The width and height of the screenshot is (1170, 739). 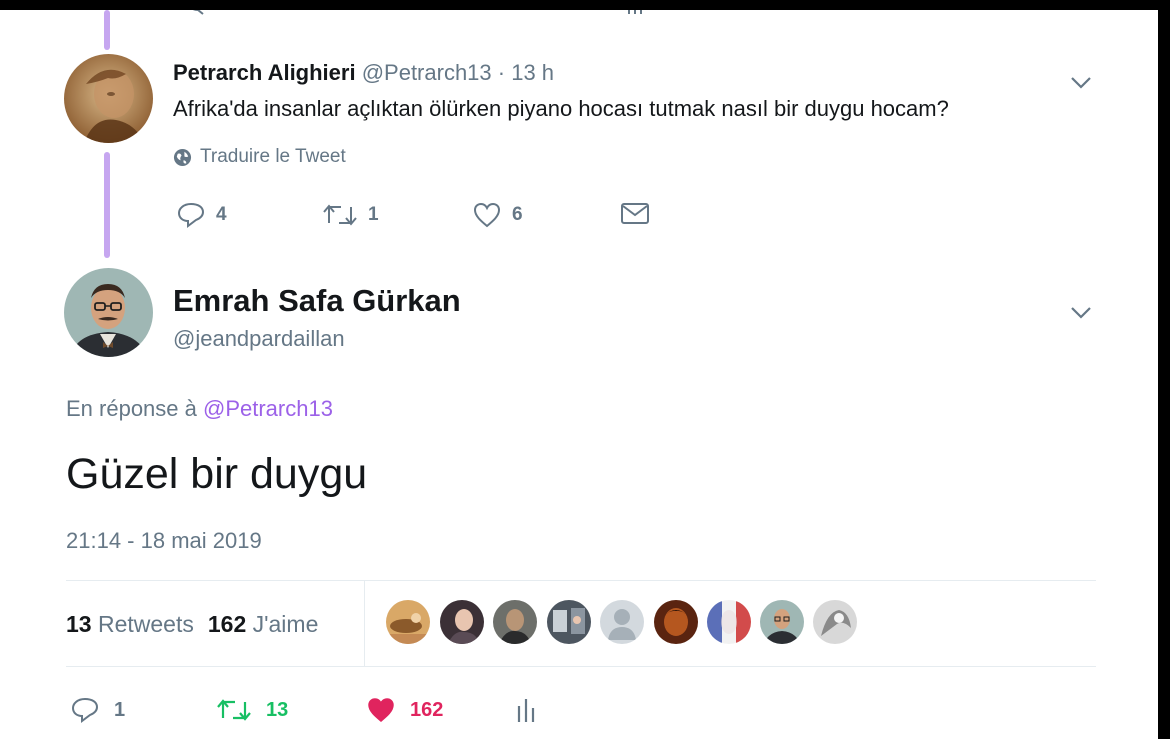 What do you see at coordinates (425, 13) in the screenshot?
I see `previous-tweet-actions` at bounding box center [425, 13].